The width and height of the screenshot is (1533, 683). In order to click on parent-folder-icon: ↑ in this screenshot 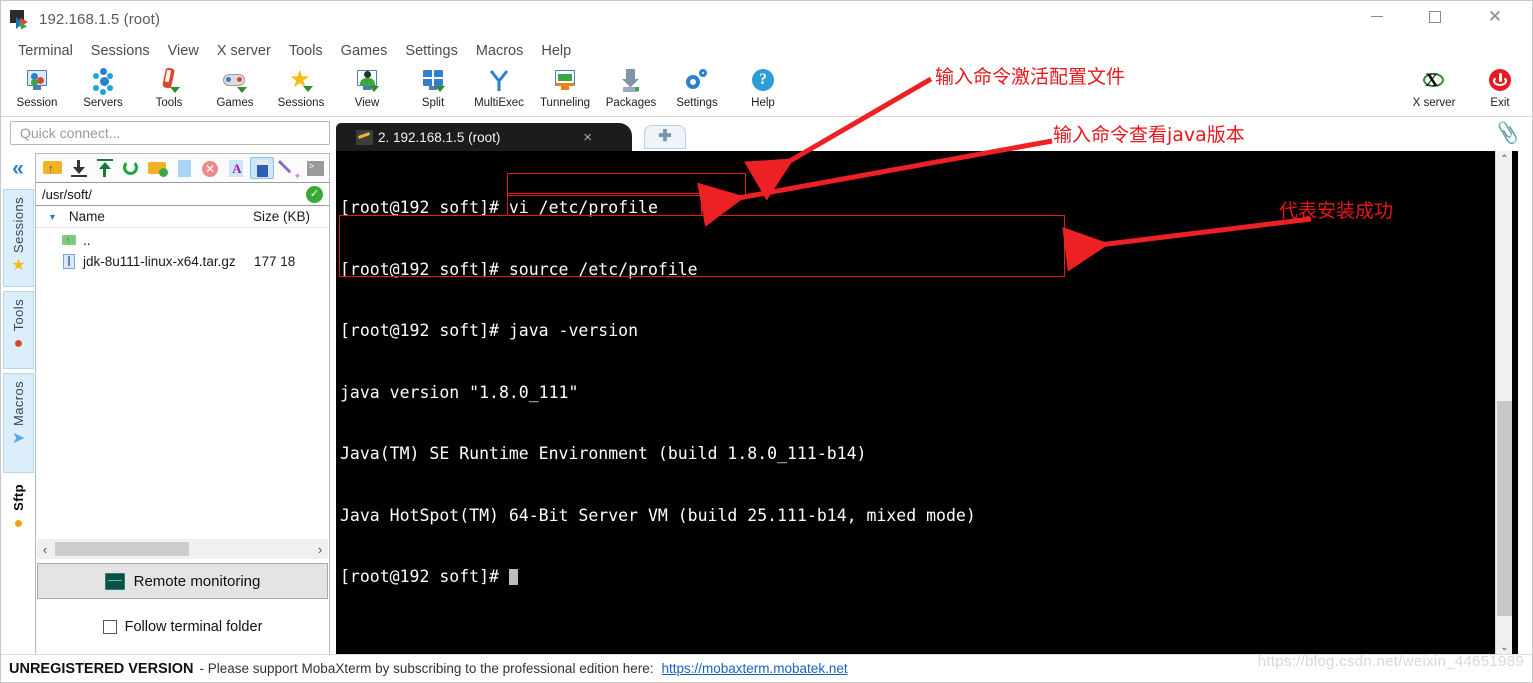, I will do `click(69, 240)`.